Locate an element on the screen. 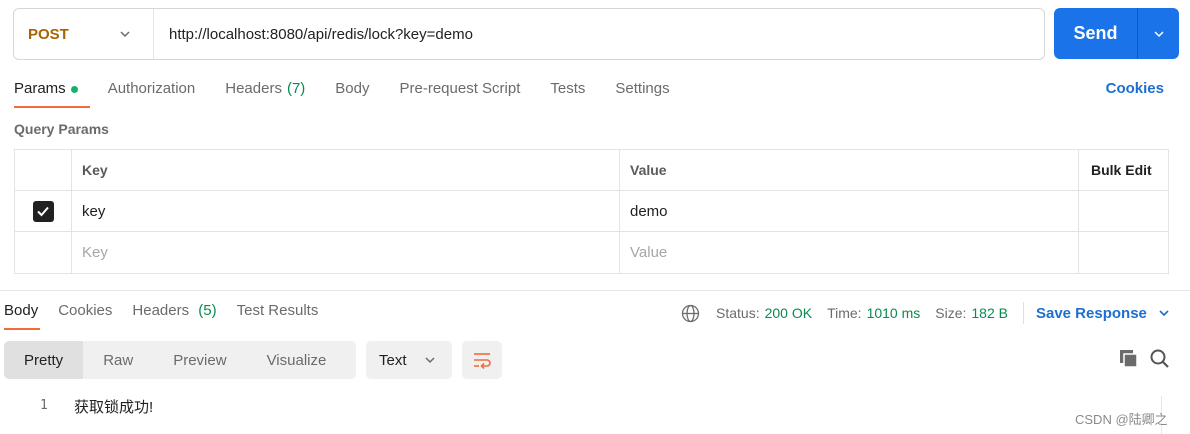  time-label: Time: is located at coordinates (844, 313).